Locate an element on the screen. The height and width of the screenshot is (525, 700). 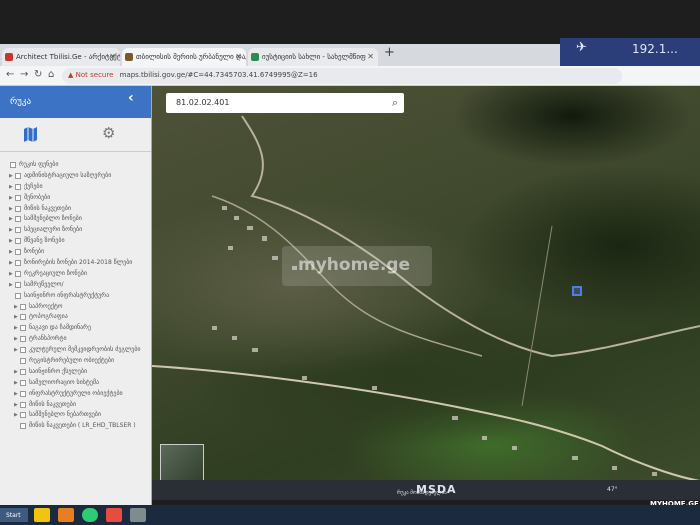
app-icon is located at coordinates (114, 515).